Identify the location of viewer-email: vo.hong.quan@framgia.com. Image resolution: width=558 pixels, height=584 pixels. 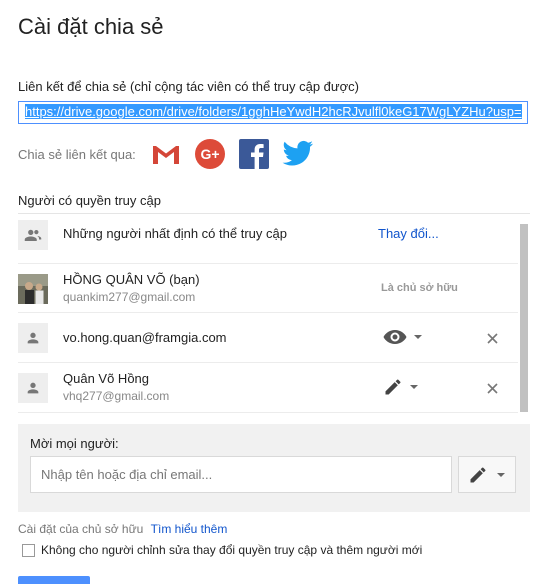
(145, 337).